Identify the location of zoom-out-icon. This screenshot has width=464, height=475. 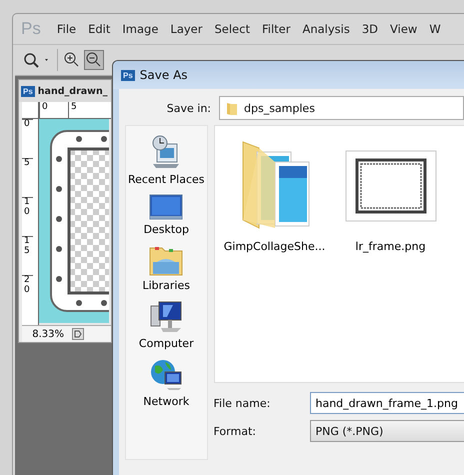
(94, 60).